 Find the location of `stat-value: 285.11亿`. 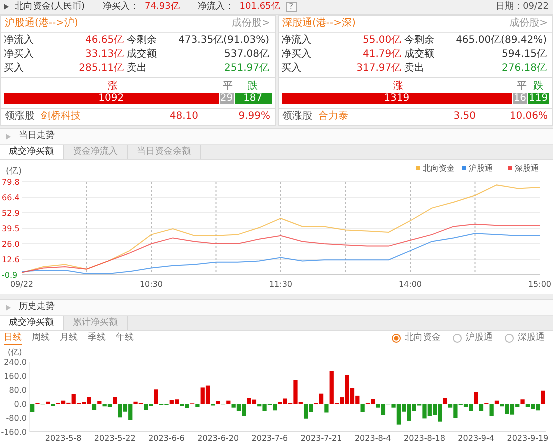

stat-value: 285.11亿 is located at coordinates (102, 69).